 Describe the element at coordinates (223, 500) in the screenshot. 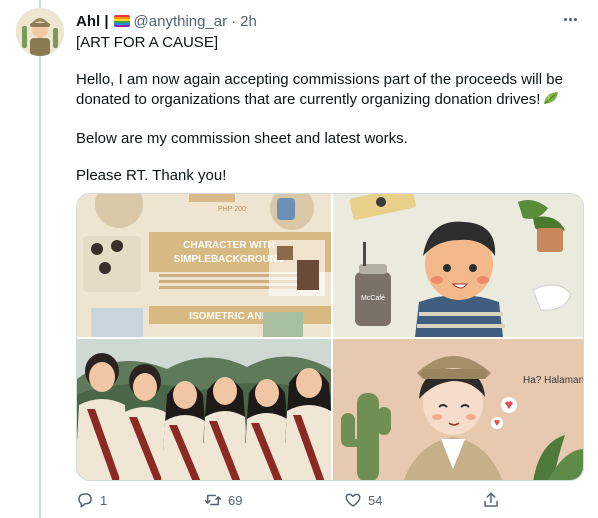

I see `retweet-button: 69` at that location.